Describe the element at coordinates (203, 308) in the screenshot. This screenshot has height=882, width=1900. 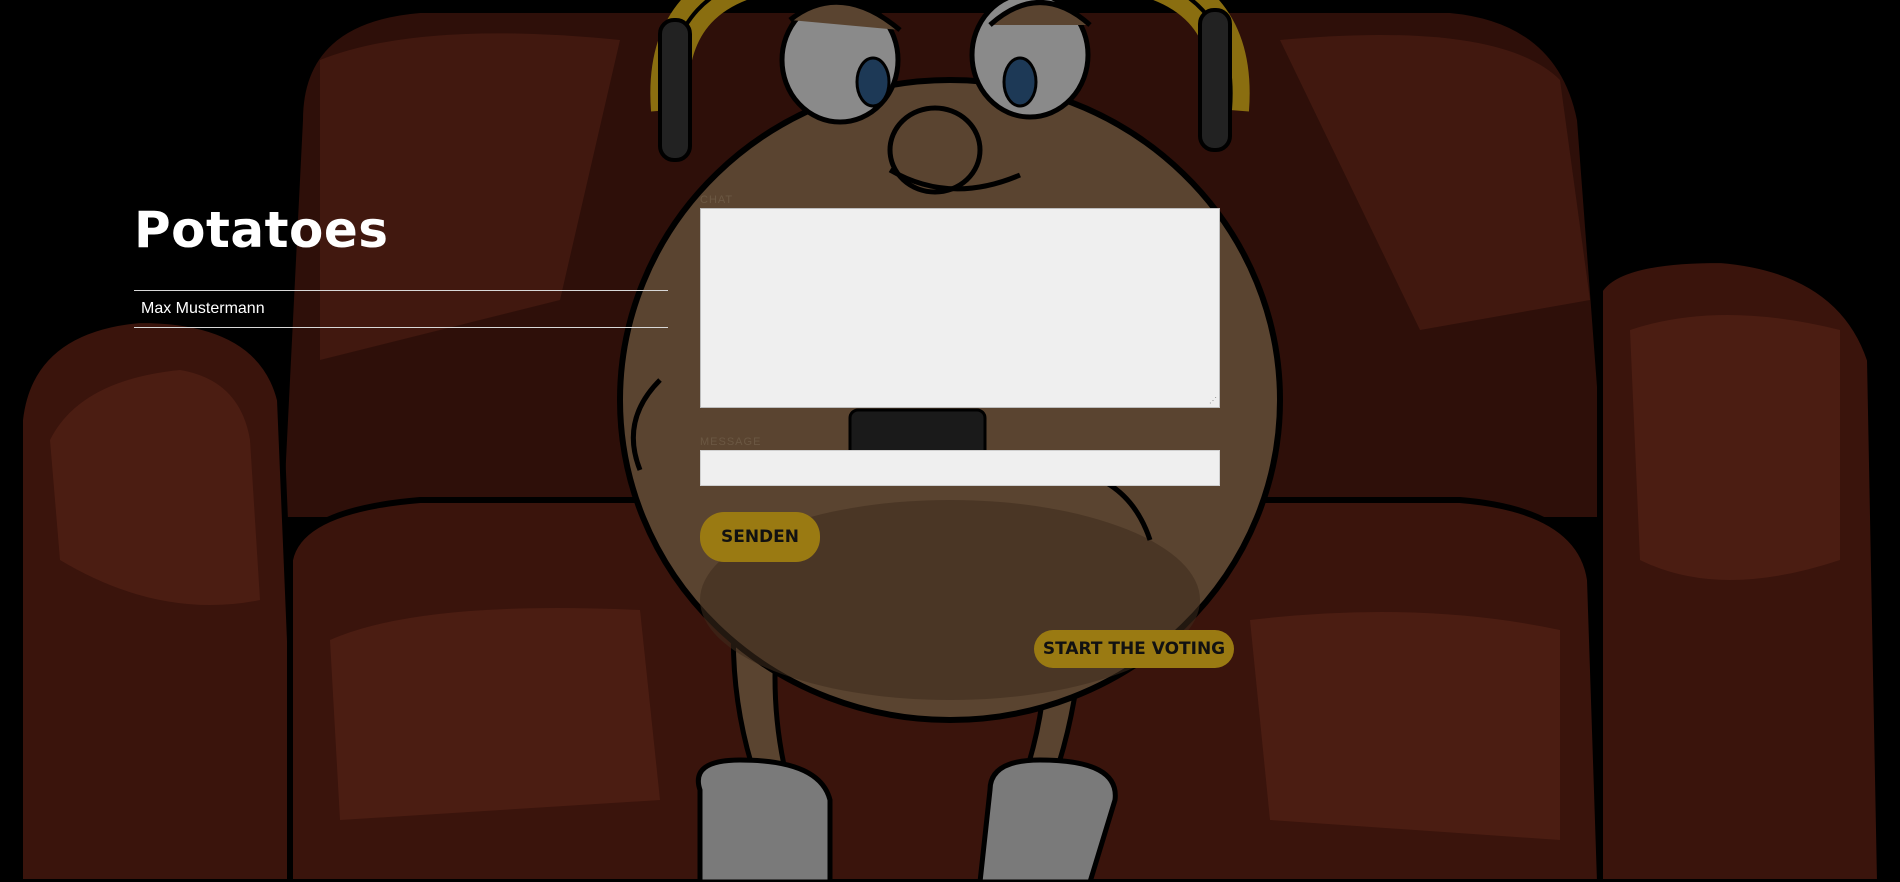
I see `user-list-item: Max Mustermann` at that location.